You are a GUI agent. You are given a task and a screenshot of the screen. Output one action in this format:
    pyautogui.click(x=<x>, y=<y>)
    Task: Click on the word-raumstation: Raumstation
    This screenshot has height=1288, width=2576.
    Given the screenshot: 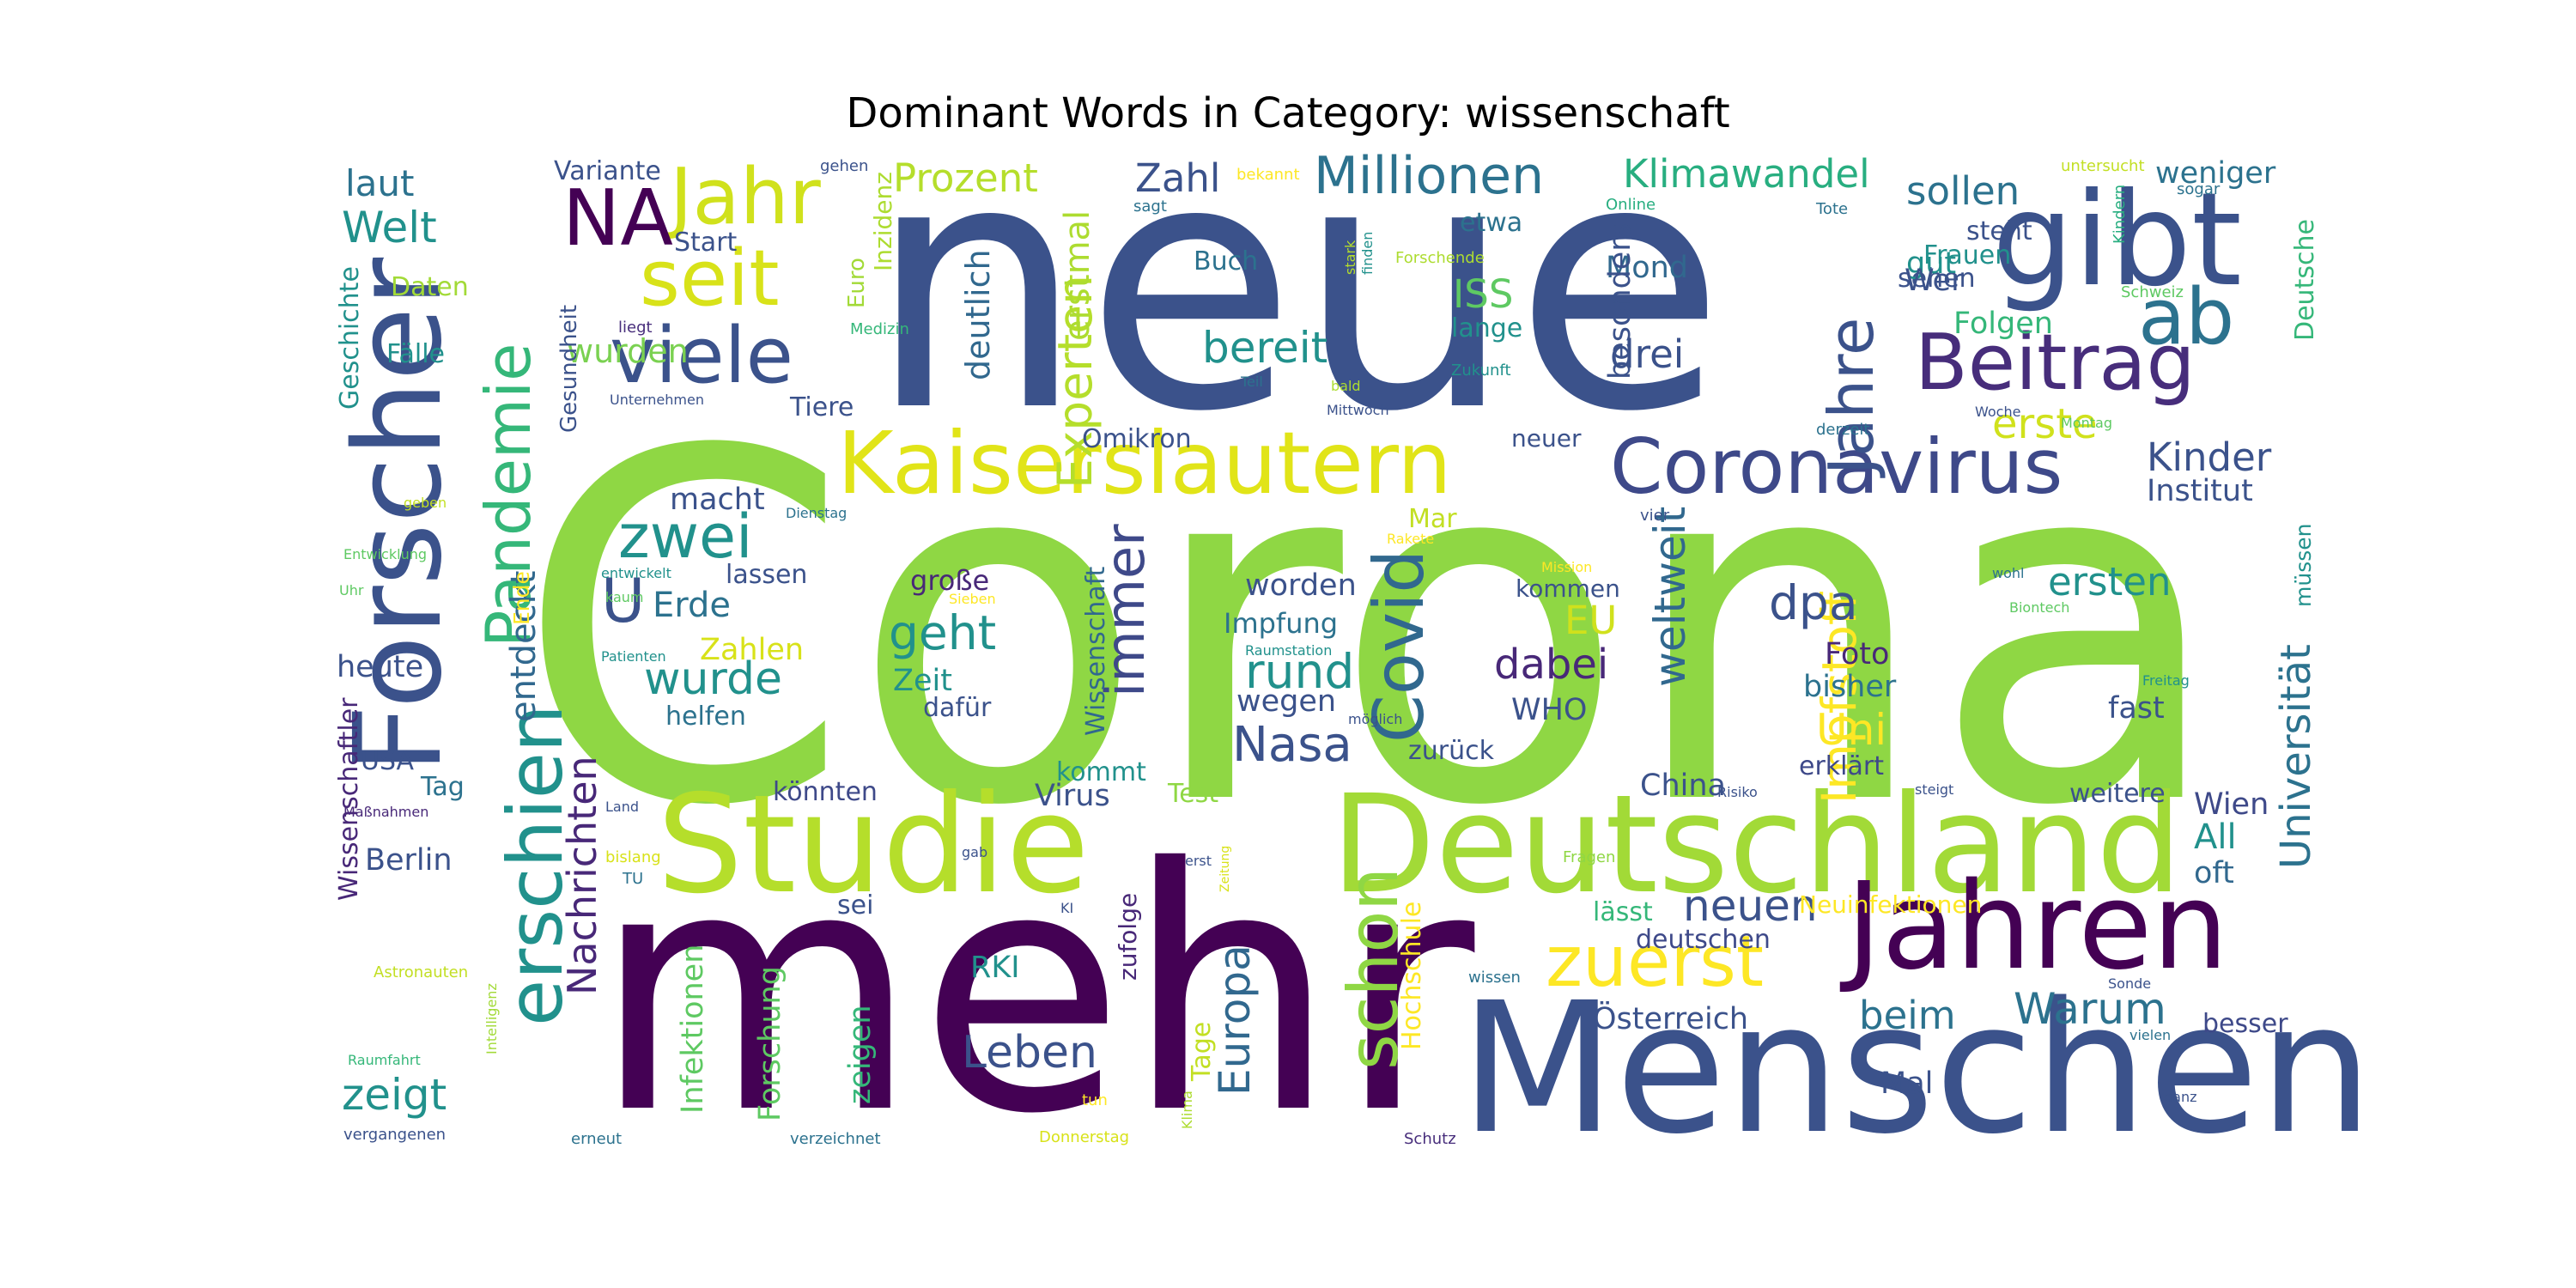 What is the action you would take?
    pyautogui.click(x=1289, y=651)
    